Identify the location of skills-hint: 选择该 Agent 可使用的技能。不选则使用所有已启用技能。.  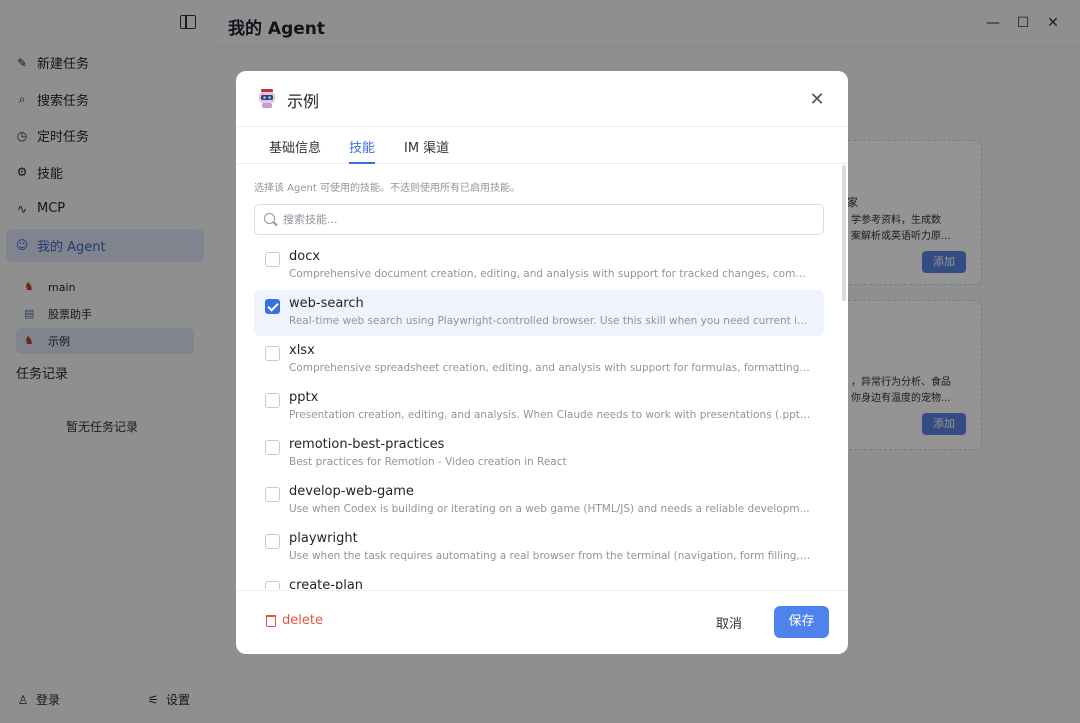
(387, 188).